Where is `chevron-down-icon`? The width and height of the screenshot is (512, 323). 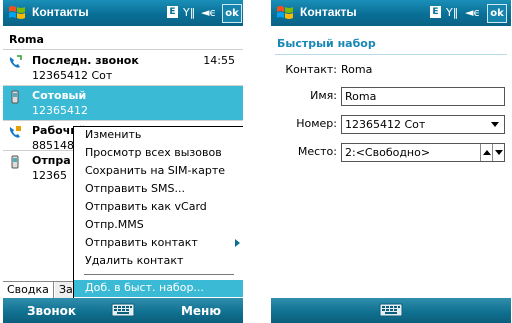
chevron-down-icon is located at coordinates (495, 124).